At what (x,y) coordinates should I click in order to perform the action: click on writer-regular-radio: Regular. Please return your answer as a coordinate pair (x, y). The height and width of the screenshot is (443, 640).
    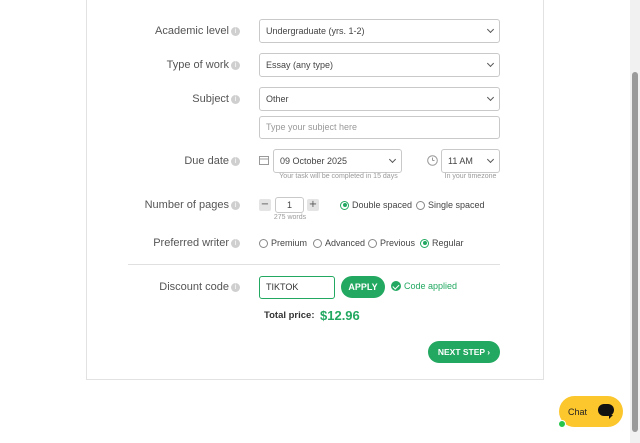
    Looking at the image, I should click on (442, 243).